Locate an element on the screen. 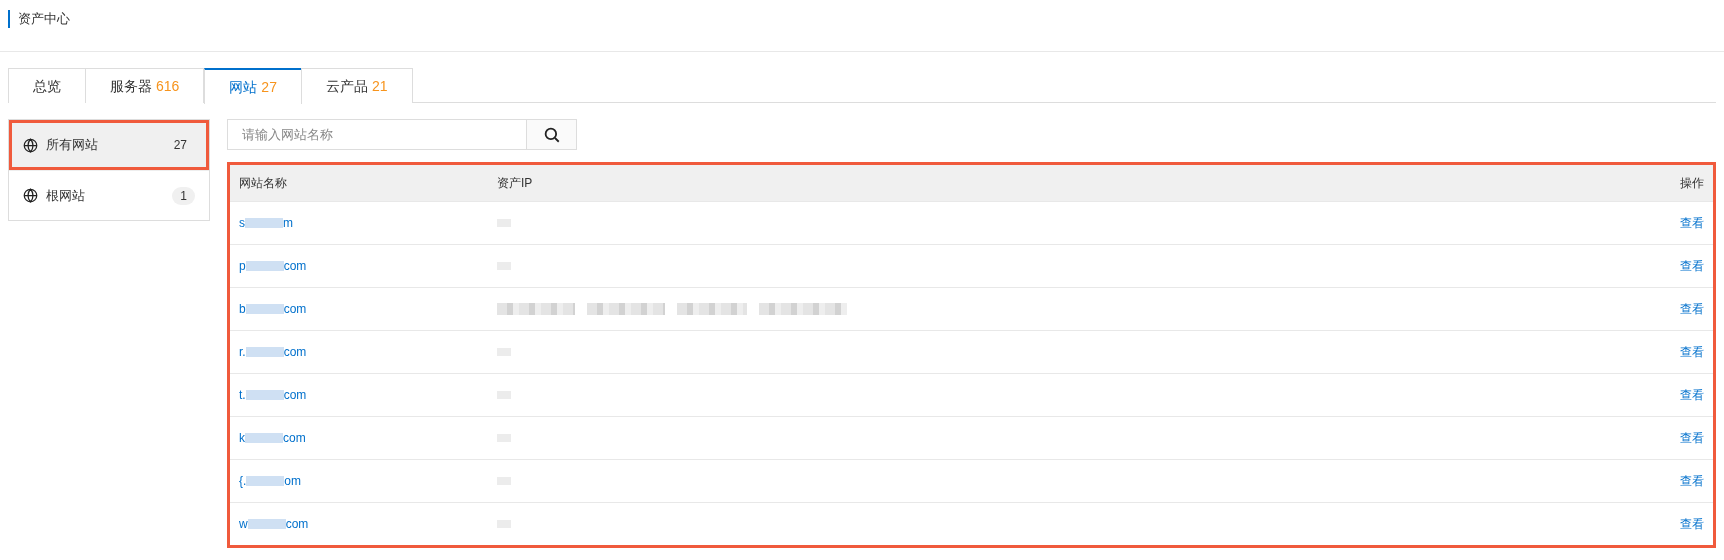 This screenshot has height=560, width=1724. column-header: 操作 is located at coordinates (1692, 183).